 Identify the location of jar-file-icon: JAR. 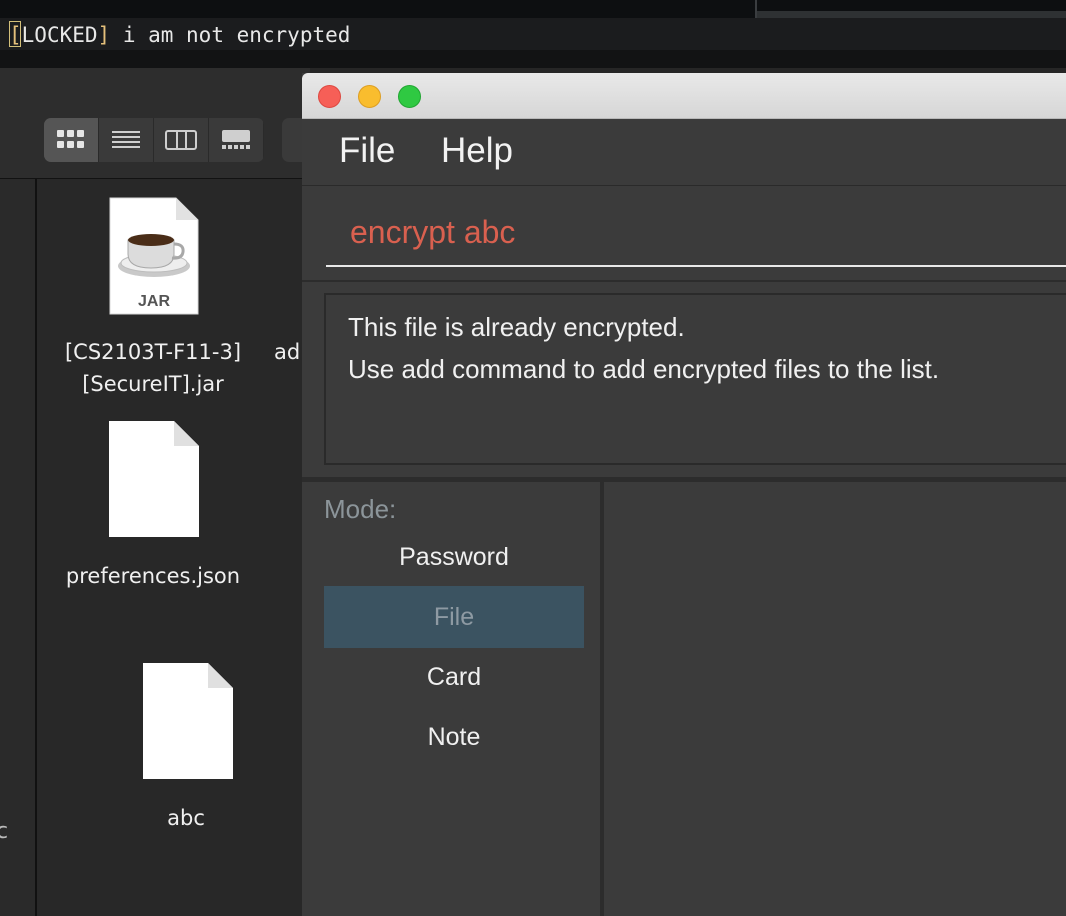
(154, 256).